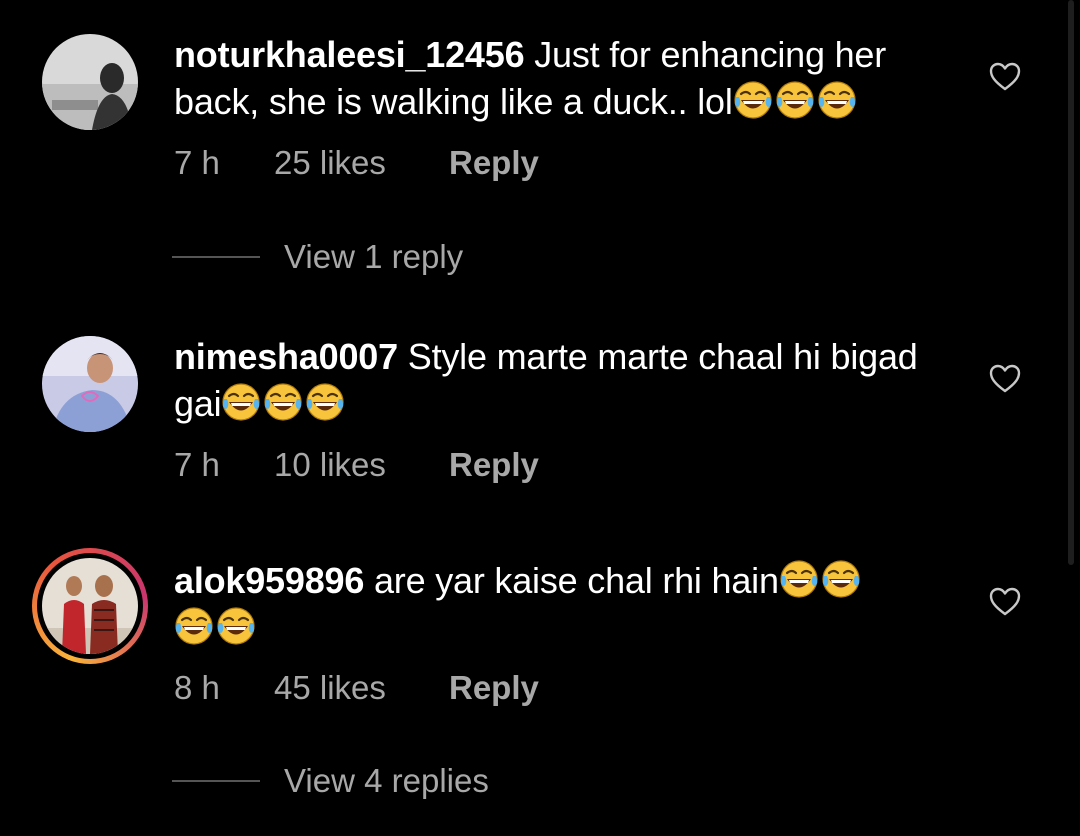 The height and width of the screenshot is (836, 1080). I want to click on view-replies-label: View 4 replies, so click(386, 780).